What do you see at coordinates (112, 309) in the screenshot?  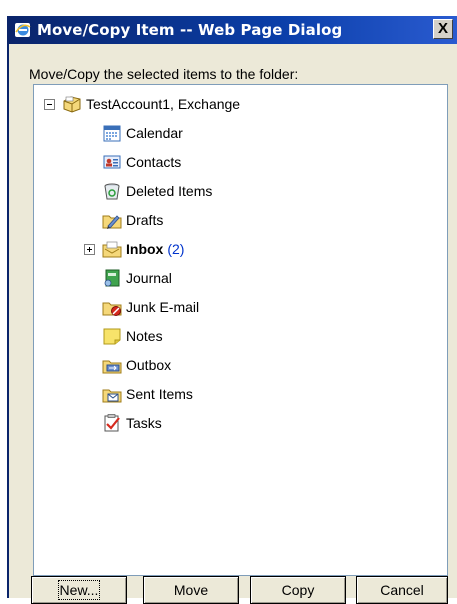 I see `junk-email-icon` at bounding box center [112, 309].